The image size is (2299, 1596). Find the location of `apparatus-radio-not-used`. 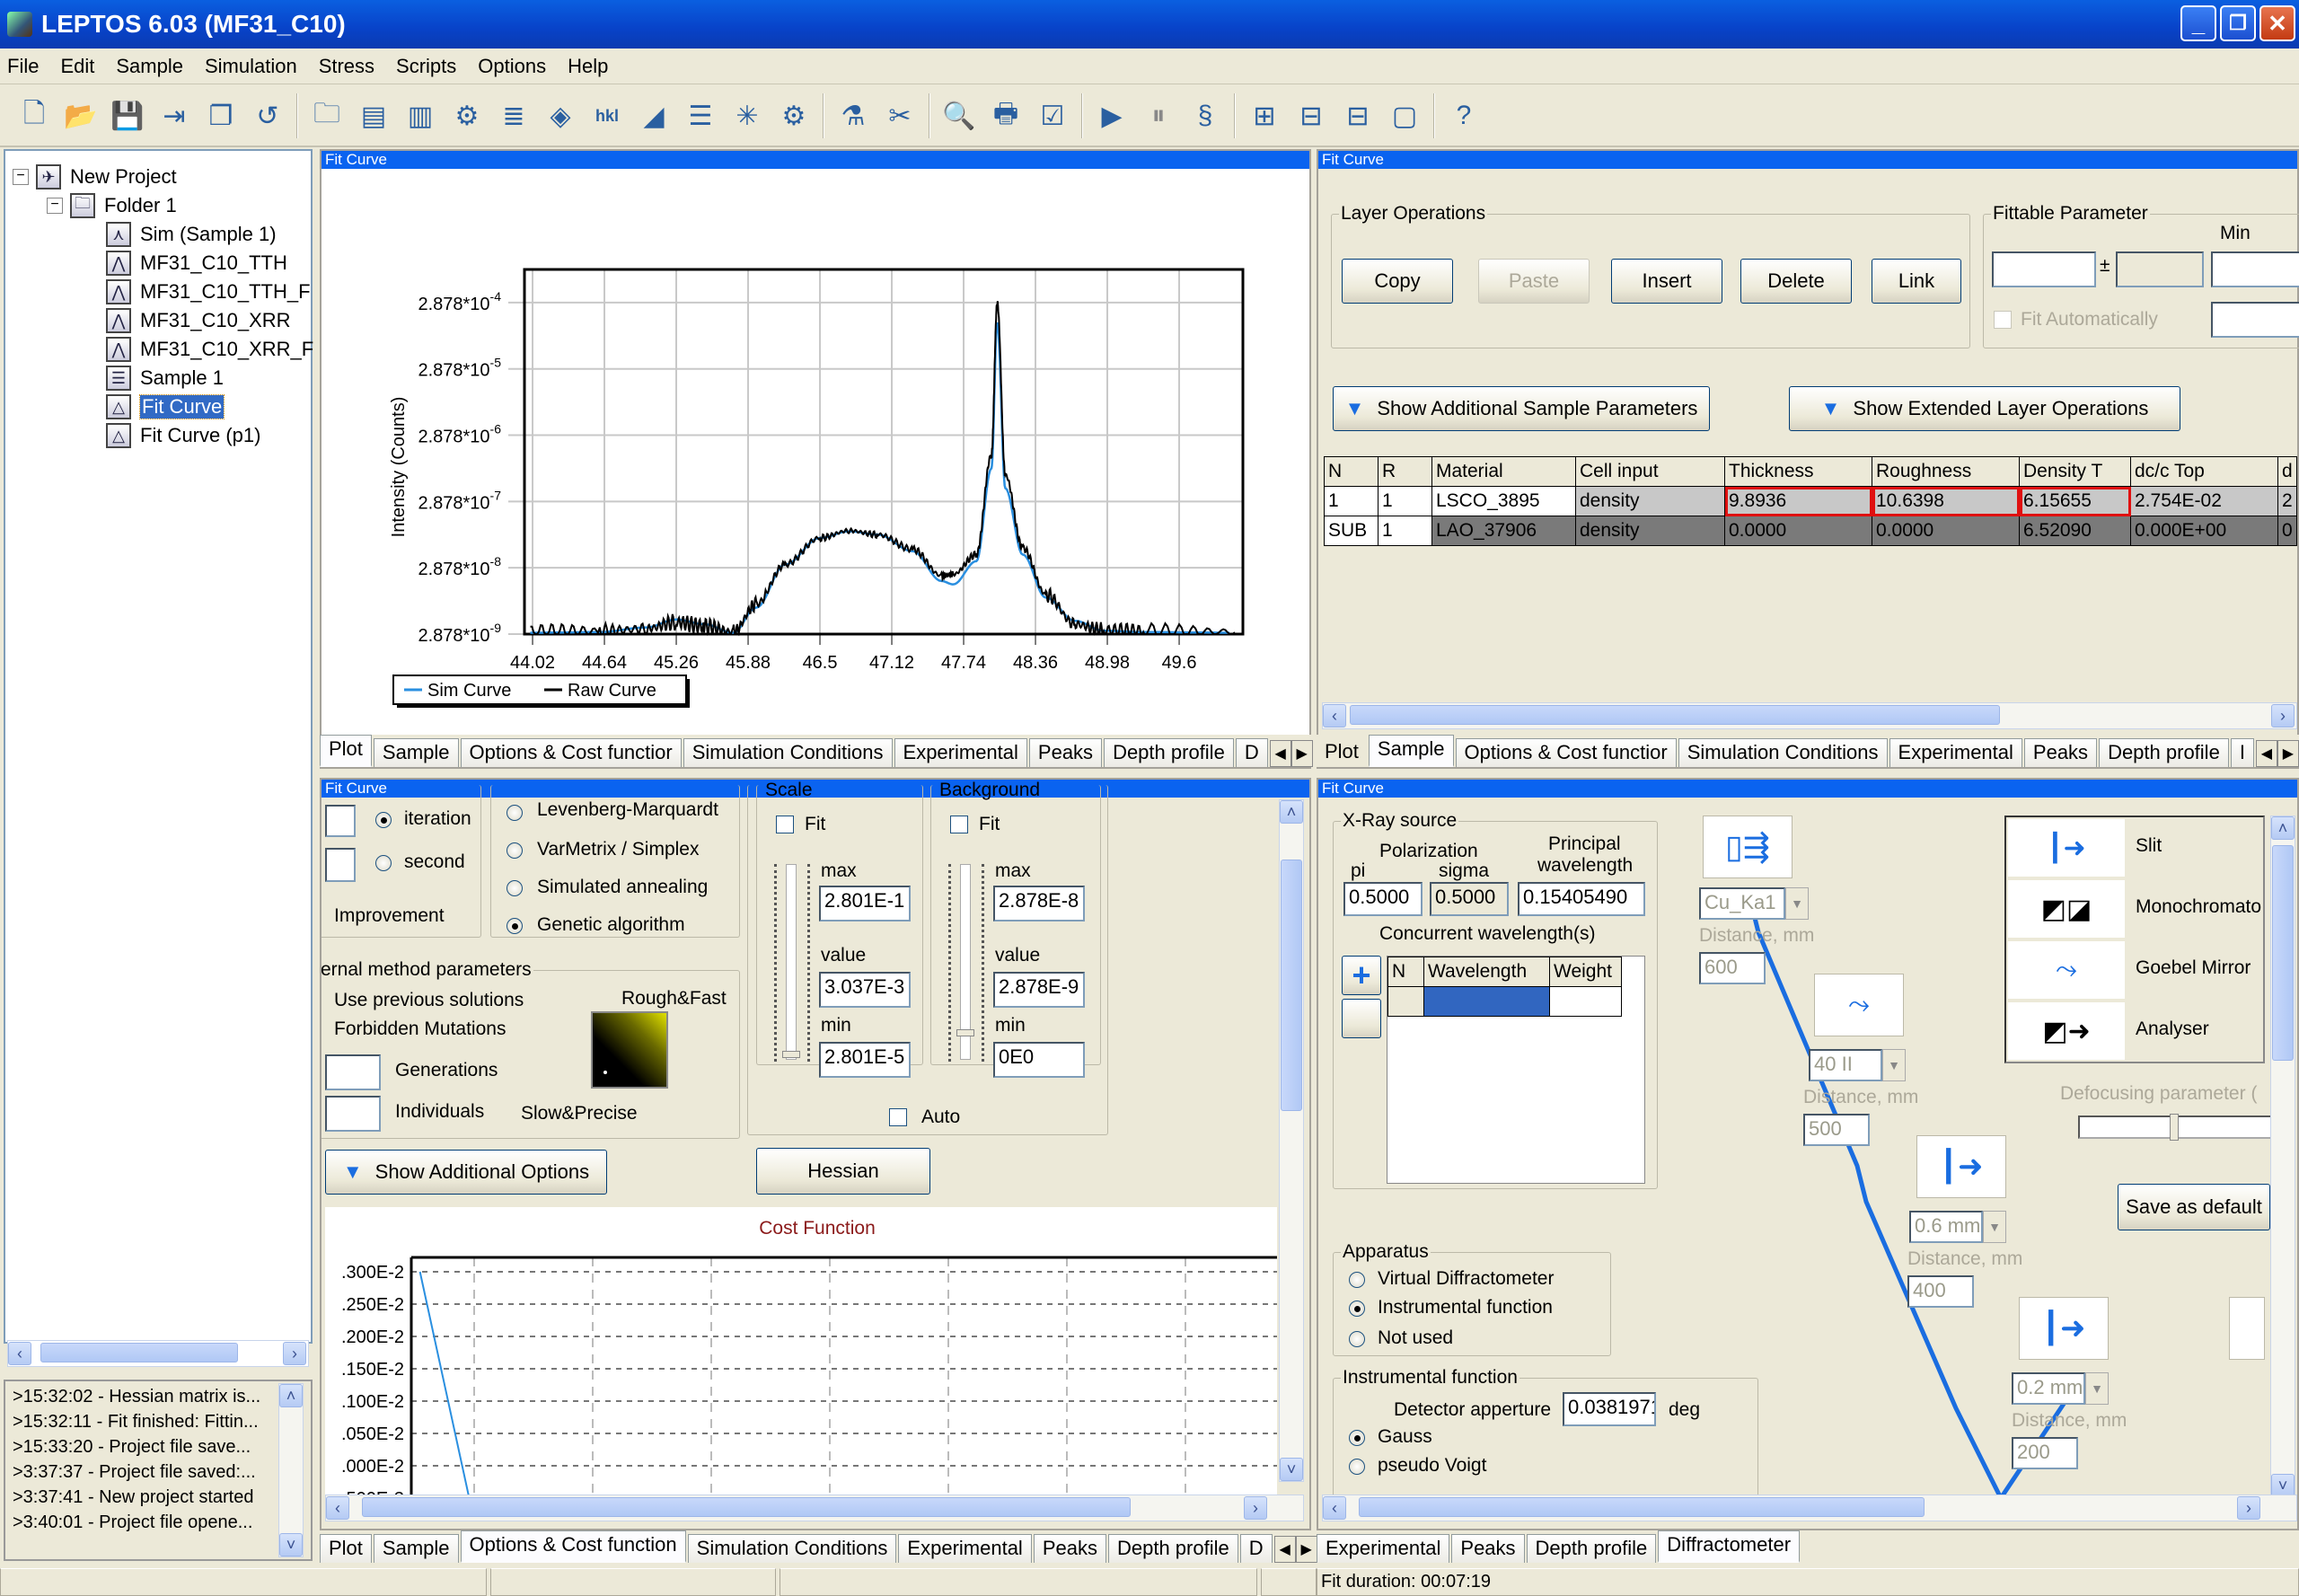

apparatus-radio-not-used is located at coordinates (1357, 1339).